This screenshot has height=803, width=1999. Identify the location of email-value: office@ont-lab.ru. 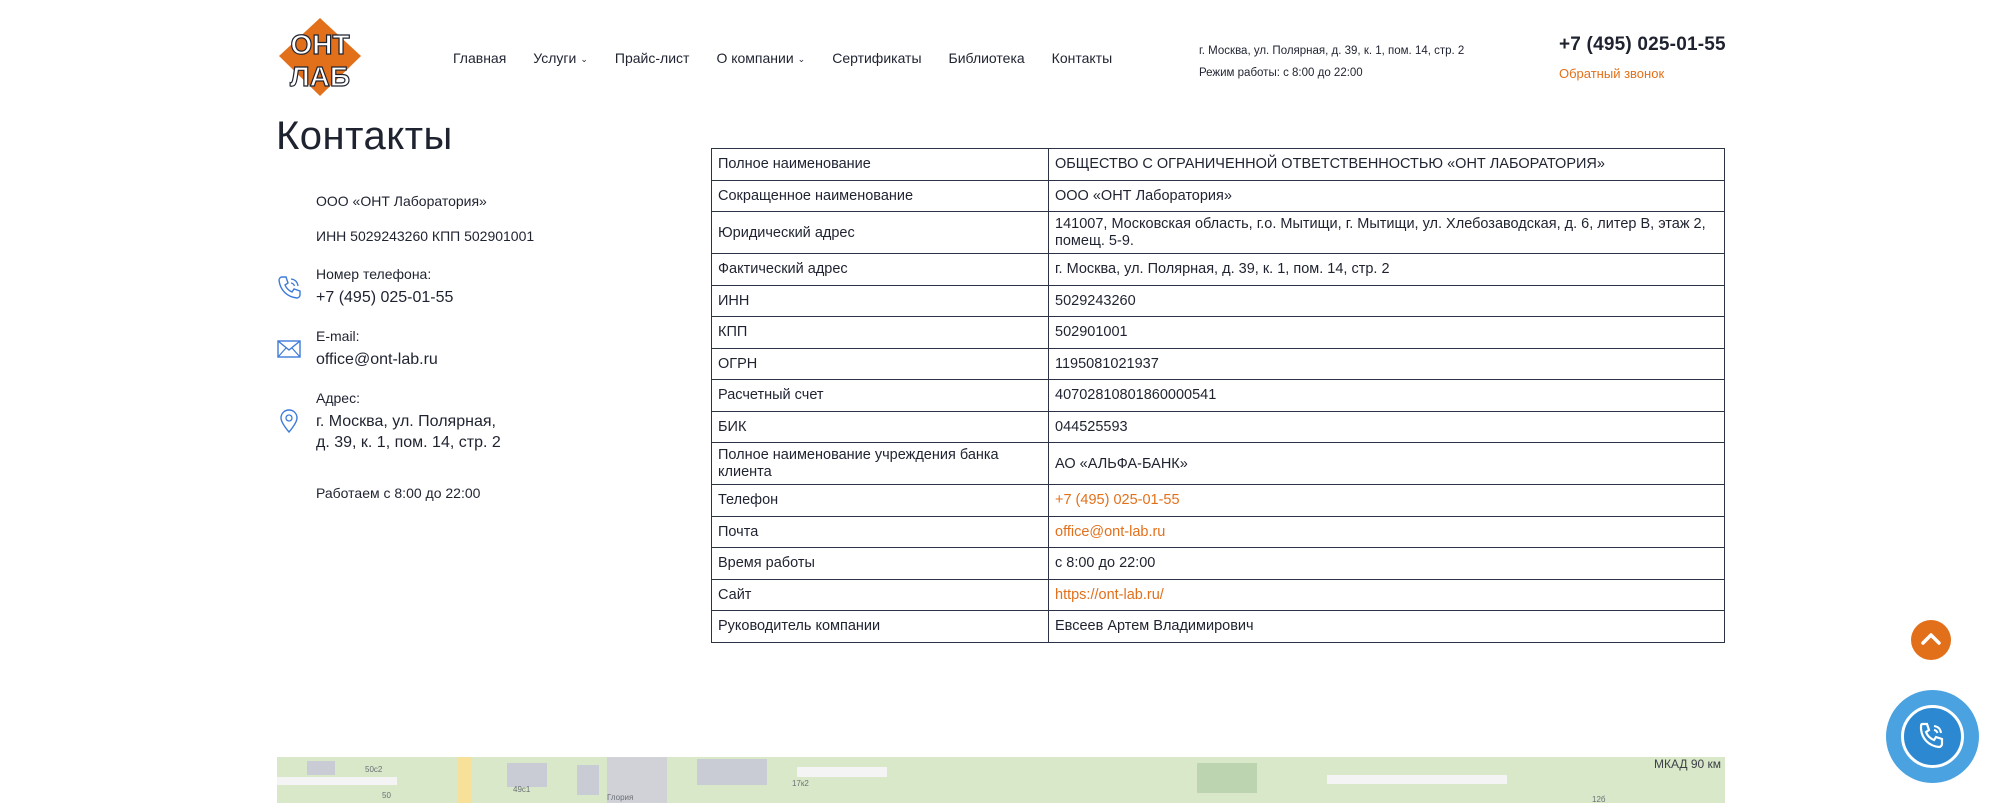
(377, 360).